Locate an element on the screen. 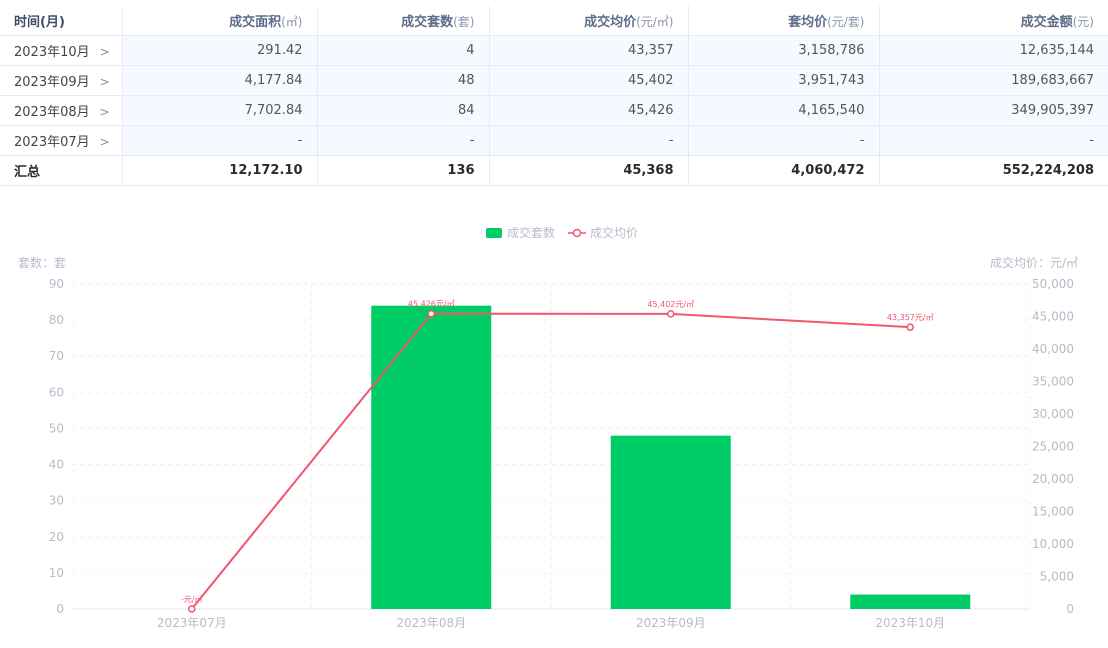 This screenshot has height=648, width=1108. right-tick-label: 0 is located at coordinates (1070, 609).